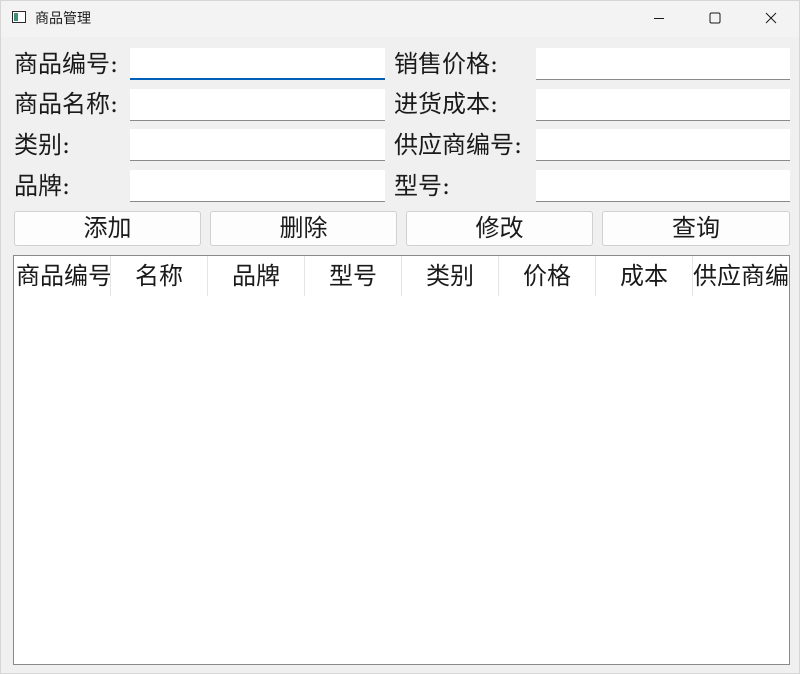 Image resolution: width=800 pixels, height=674 pixels. I want to click on column-header-label: 品牌, so click(256, 276).